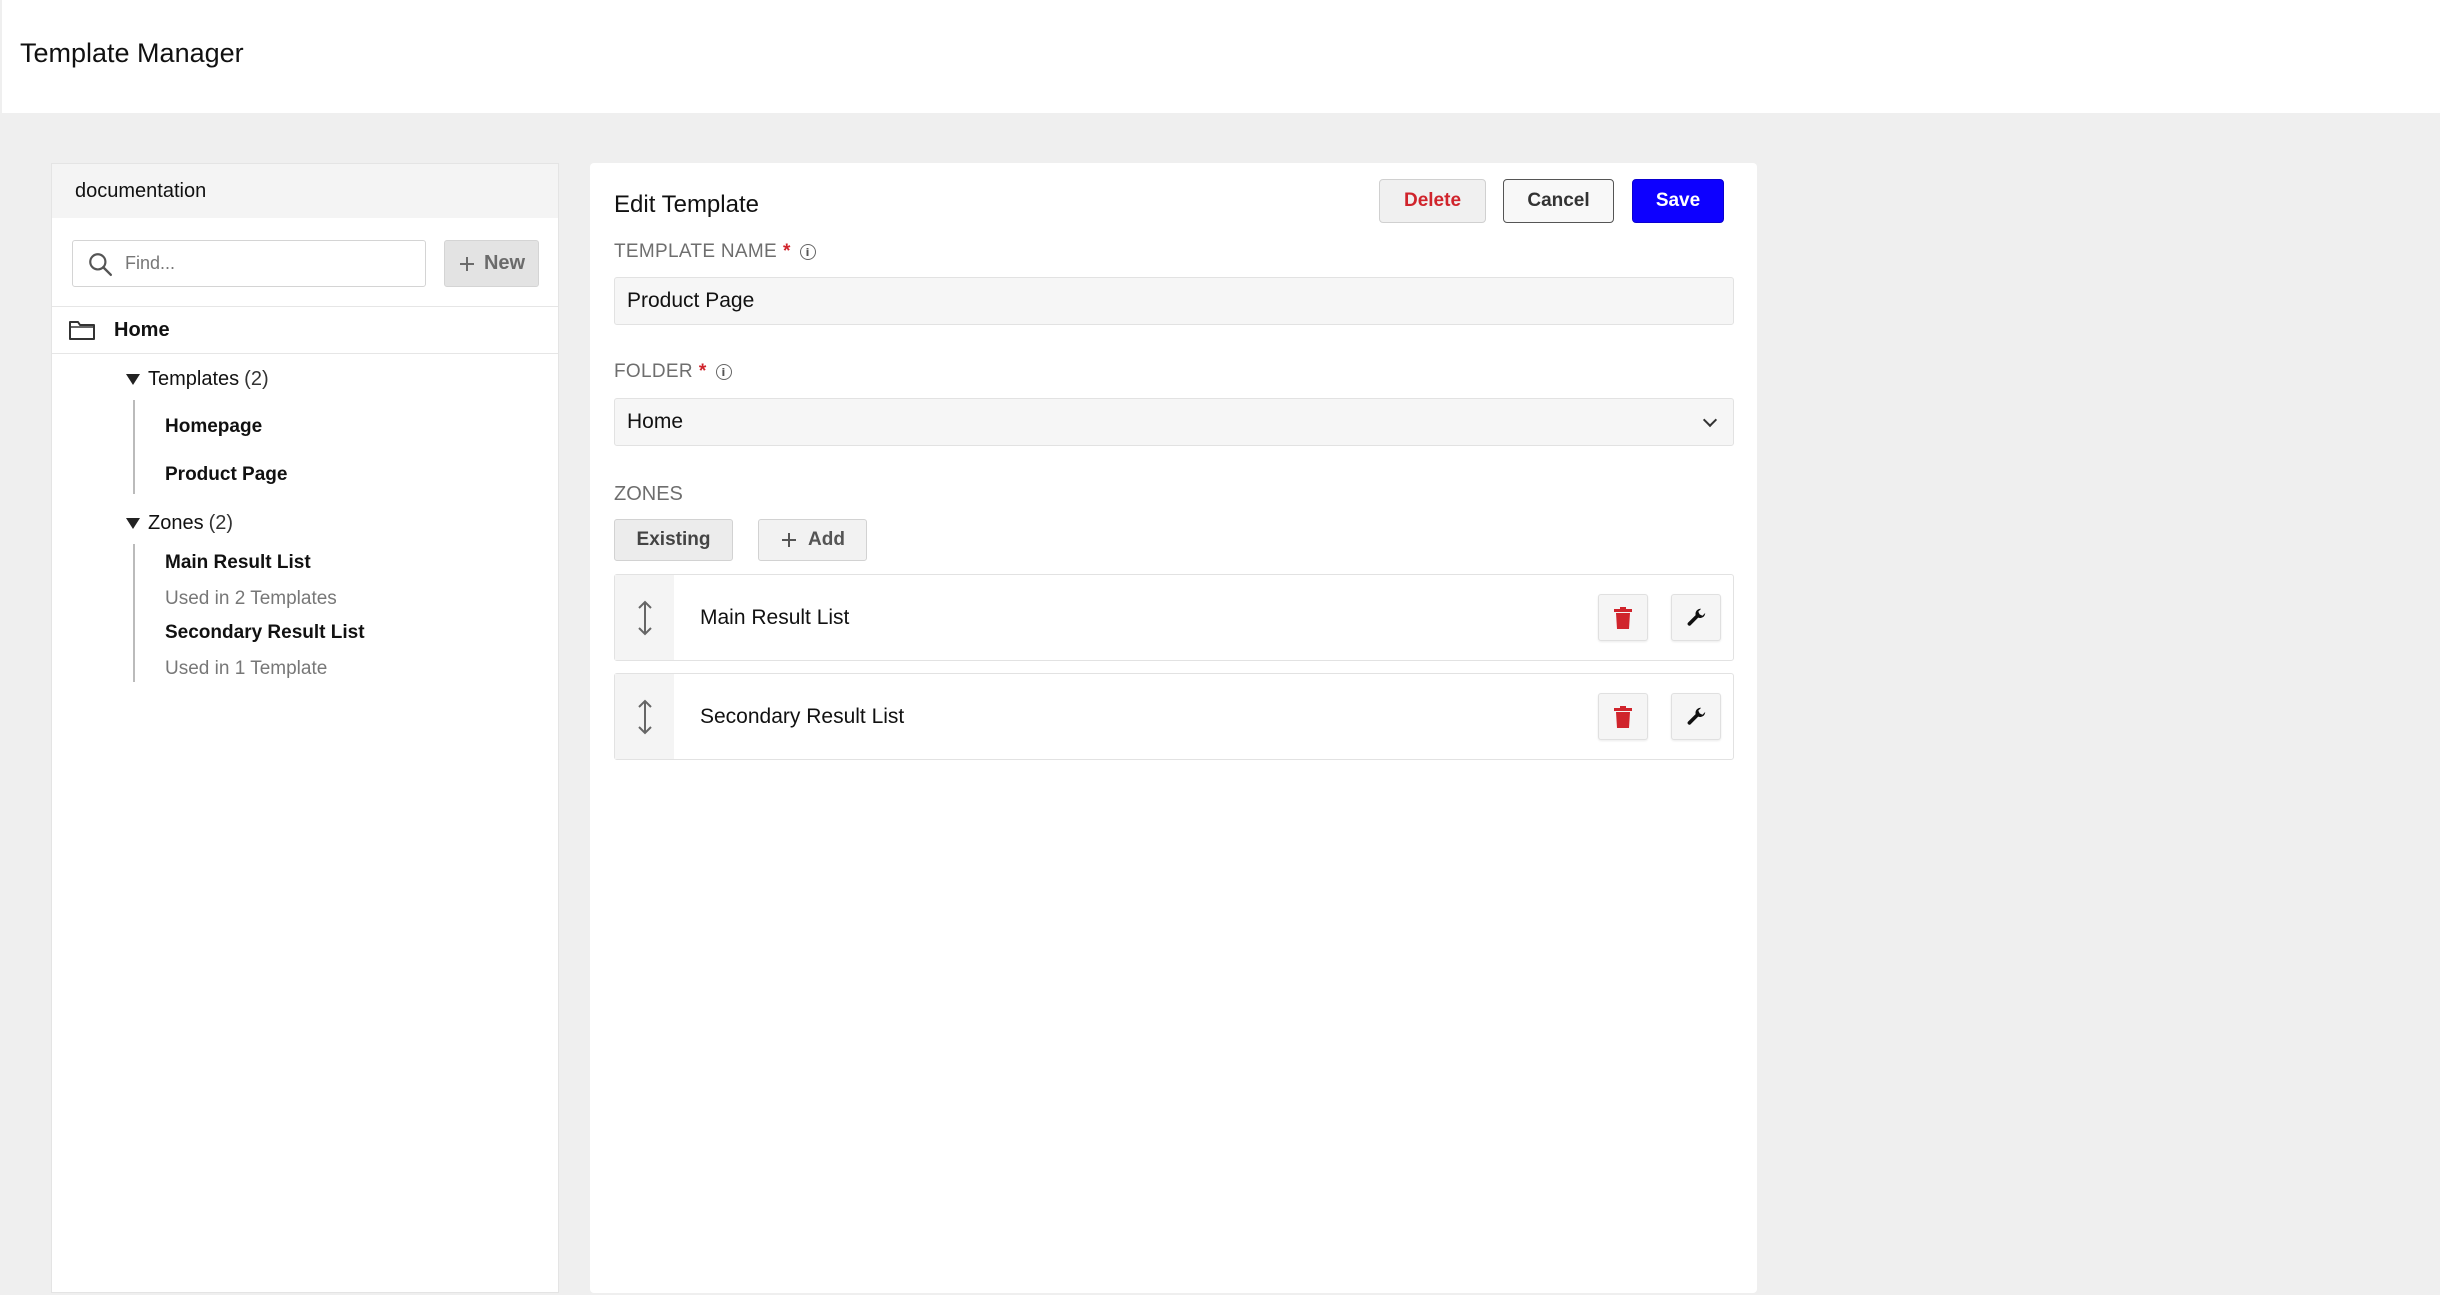 This screenshot has width=2440, height=1295. I want to click on tree-root-home: Home, so click(305, 330).